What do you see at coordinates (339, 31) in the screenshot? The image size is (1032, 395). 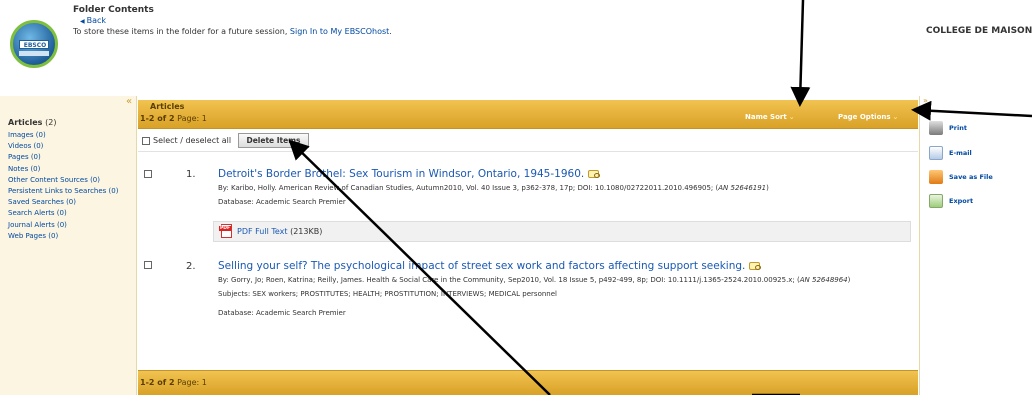 I see `sign-in-link: Sign In to My EBSCOhost` at bounding box center [339, 31].